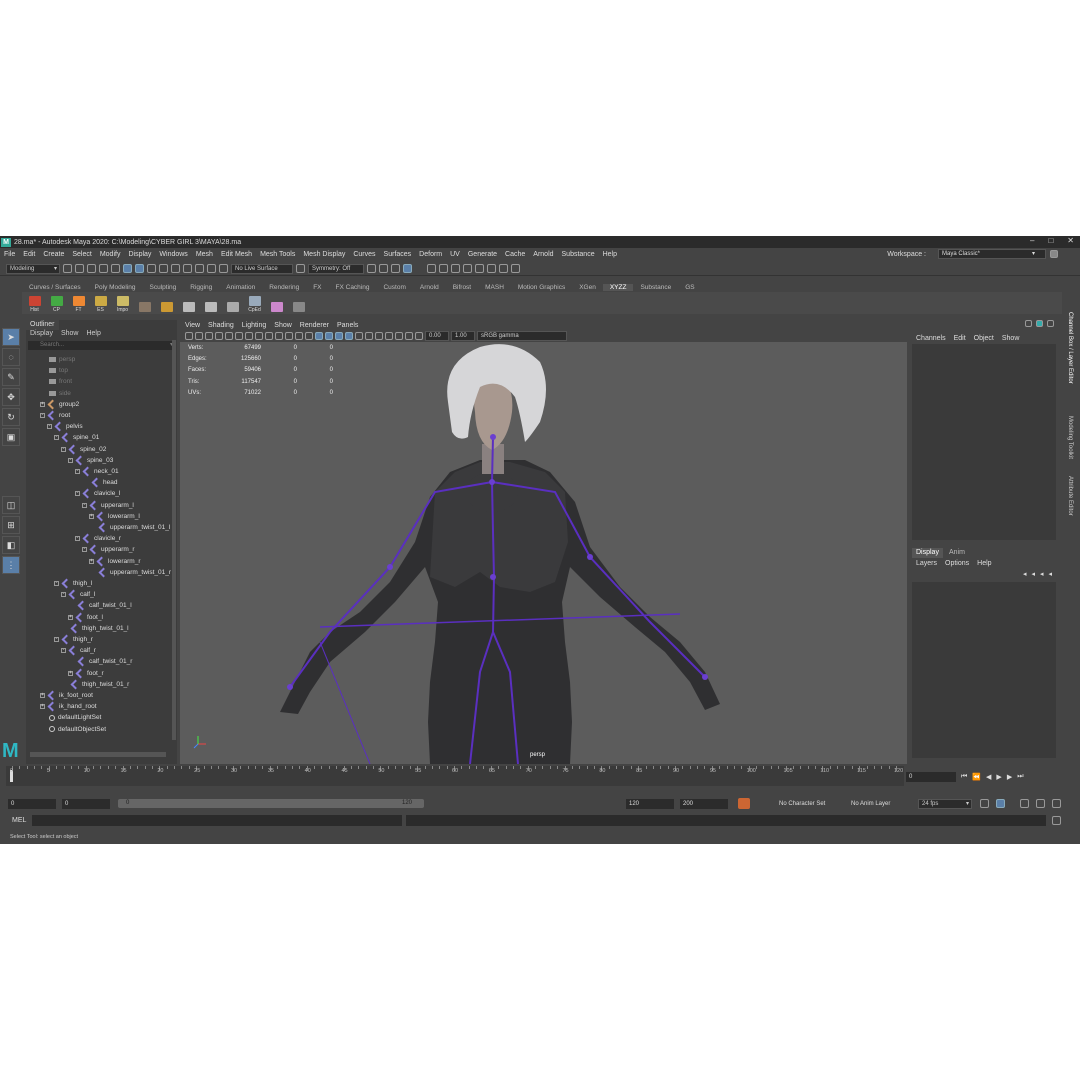 This screenshot has height=1080, width=1080. I want to click on outliner-item-ik-foot-root: + ik_foot_root, so click(66, 695).